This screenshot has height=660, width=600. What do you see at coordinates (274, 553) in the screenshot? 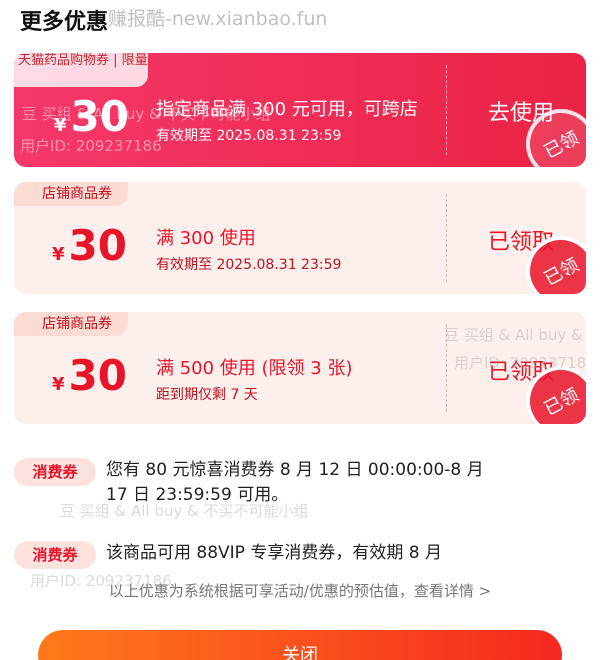
I see `voucher-description: 该商品可用 88VIP 专享消费券，有效期 8 月` at bounding box center [274, 553].